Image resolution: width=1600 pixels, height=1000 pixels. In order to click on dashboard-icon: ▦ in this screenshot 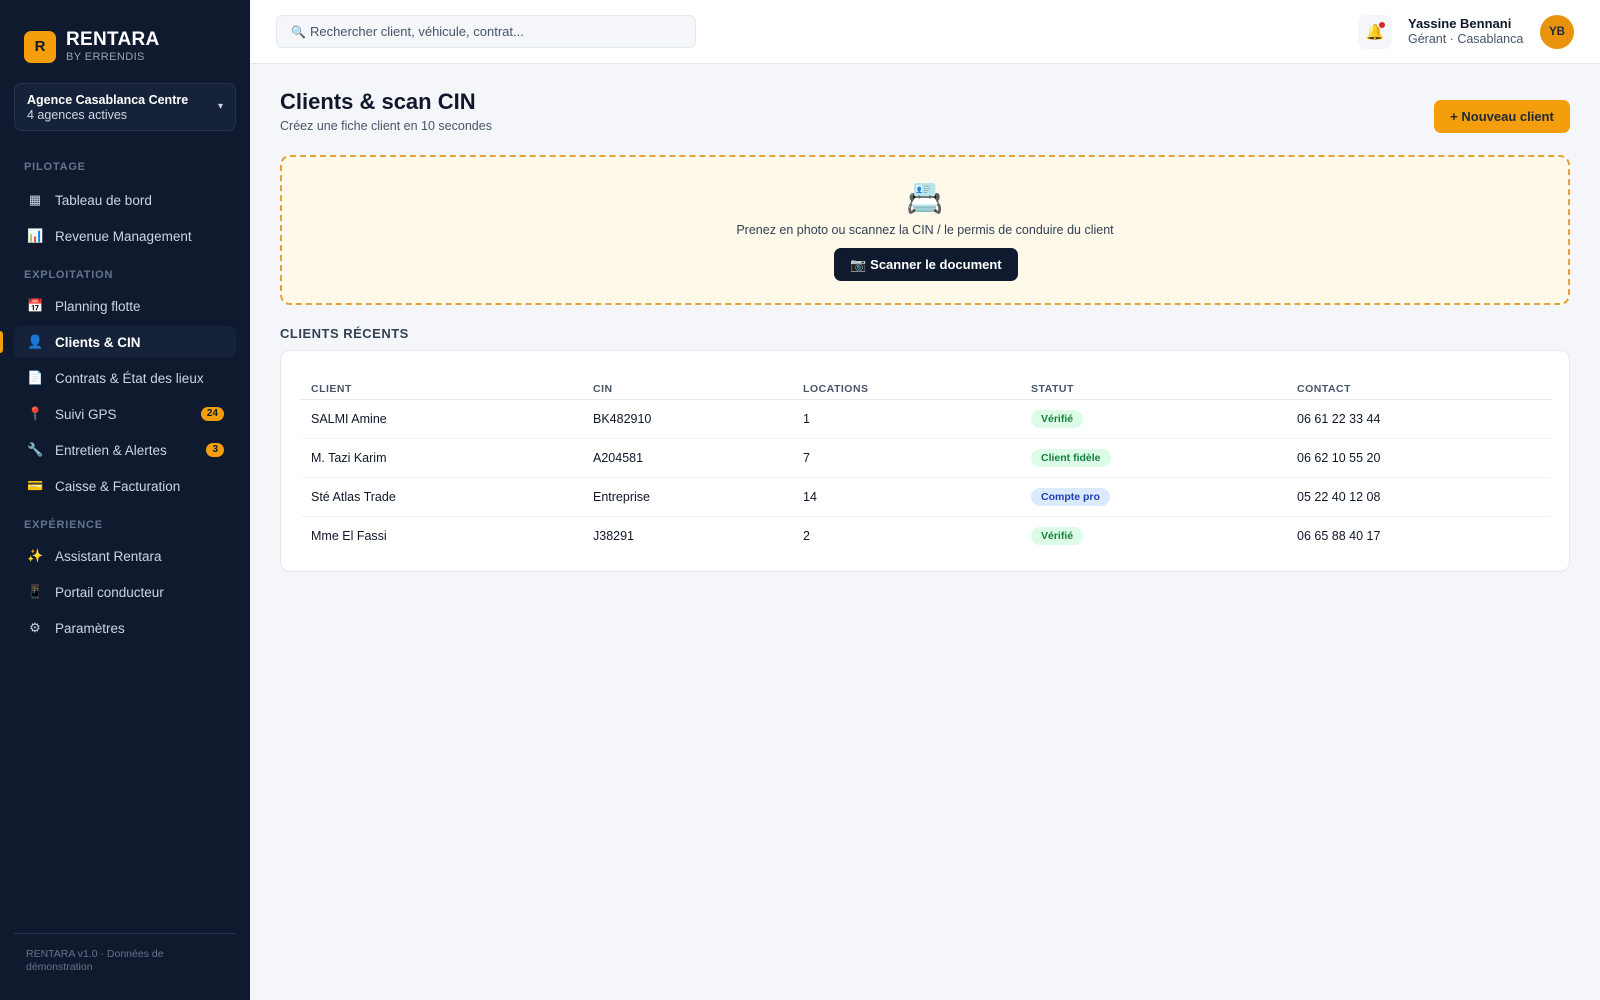, I will do `click(35, 199)`.